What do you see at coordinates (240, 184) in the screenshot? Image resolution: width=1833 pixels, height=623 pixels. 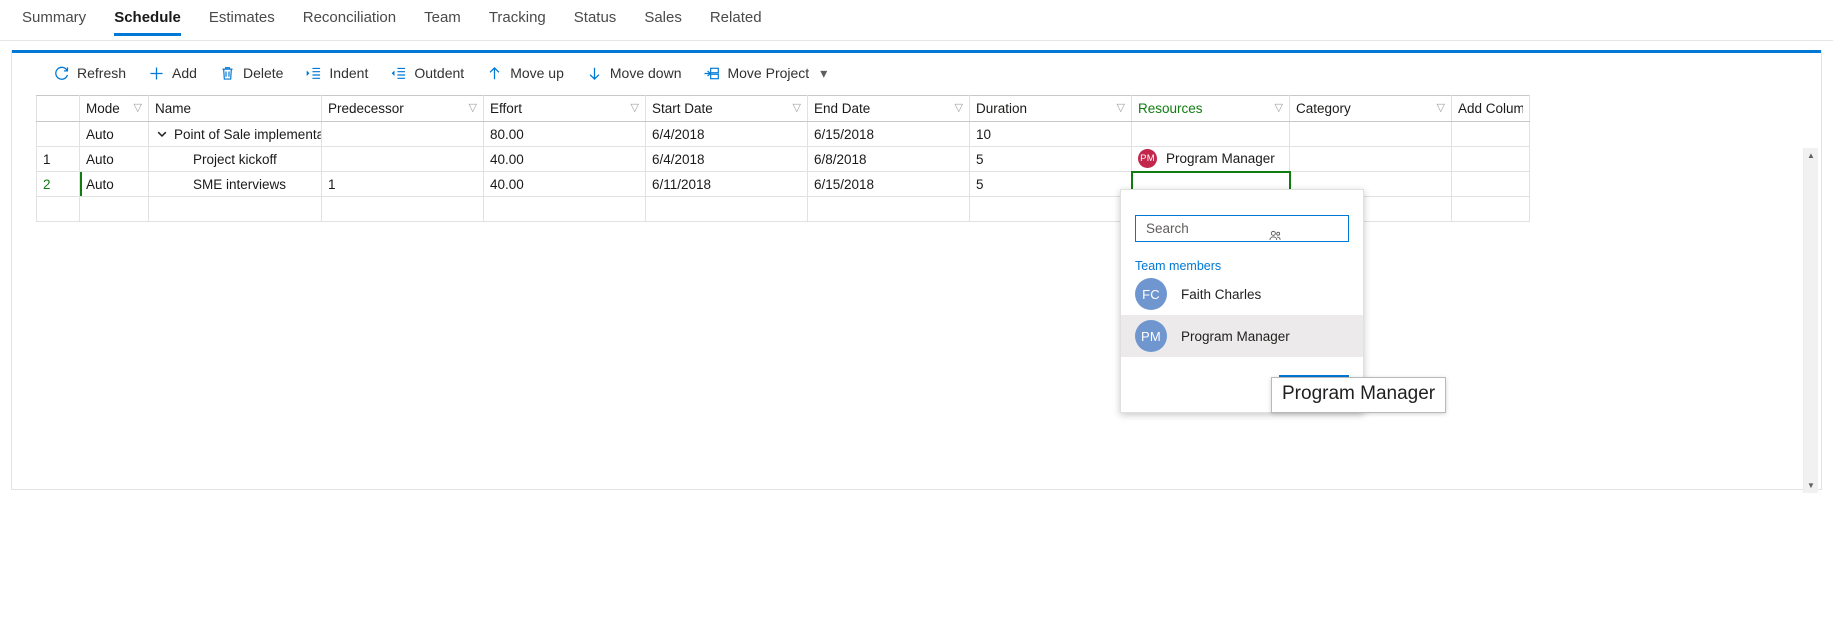 I see `cell-name-label: SME interviews` at bounding box center [240, 184].